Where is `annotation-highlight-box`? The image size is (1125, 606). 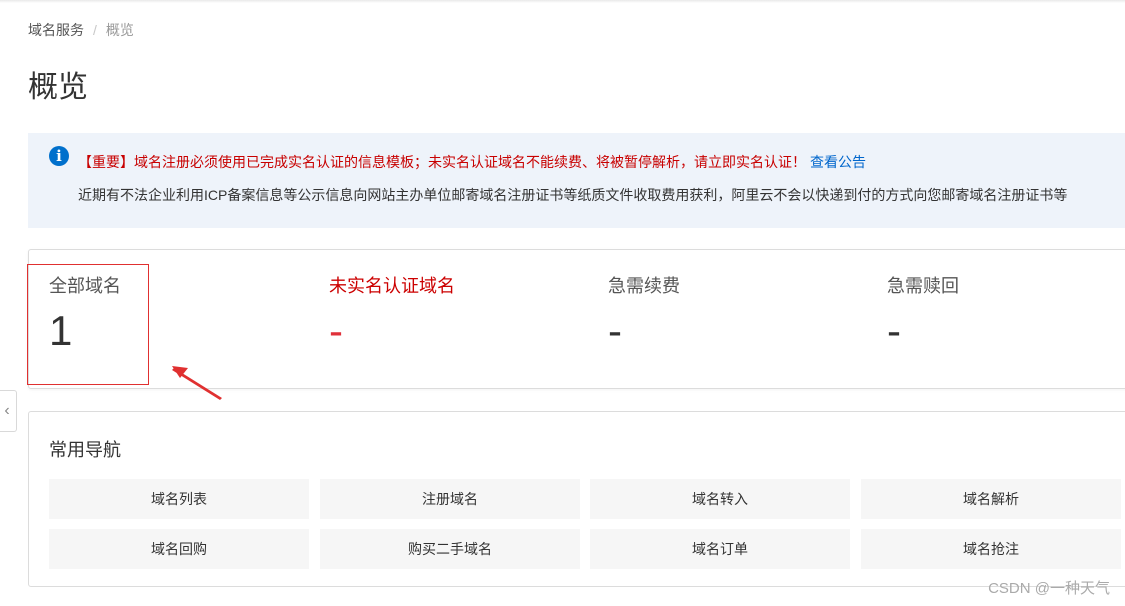
annotation-highlight-box is located at coordinates (88, 324).